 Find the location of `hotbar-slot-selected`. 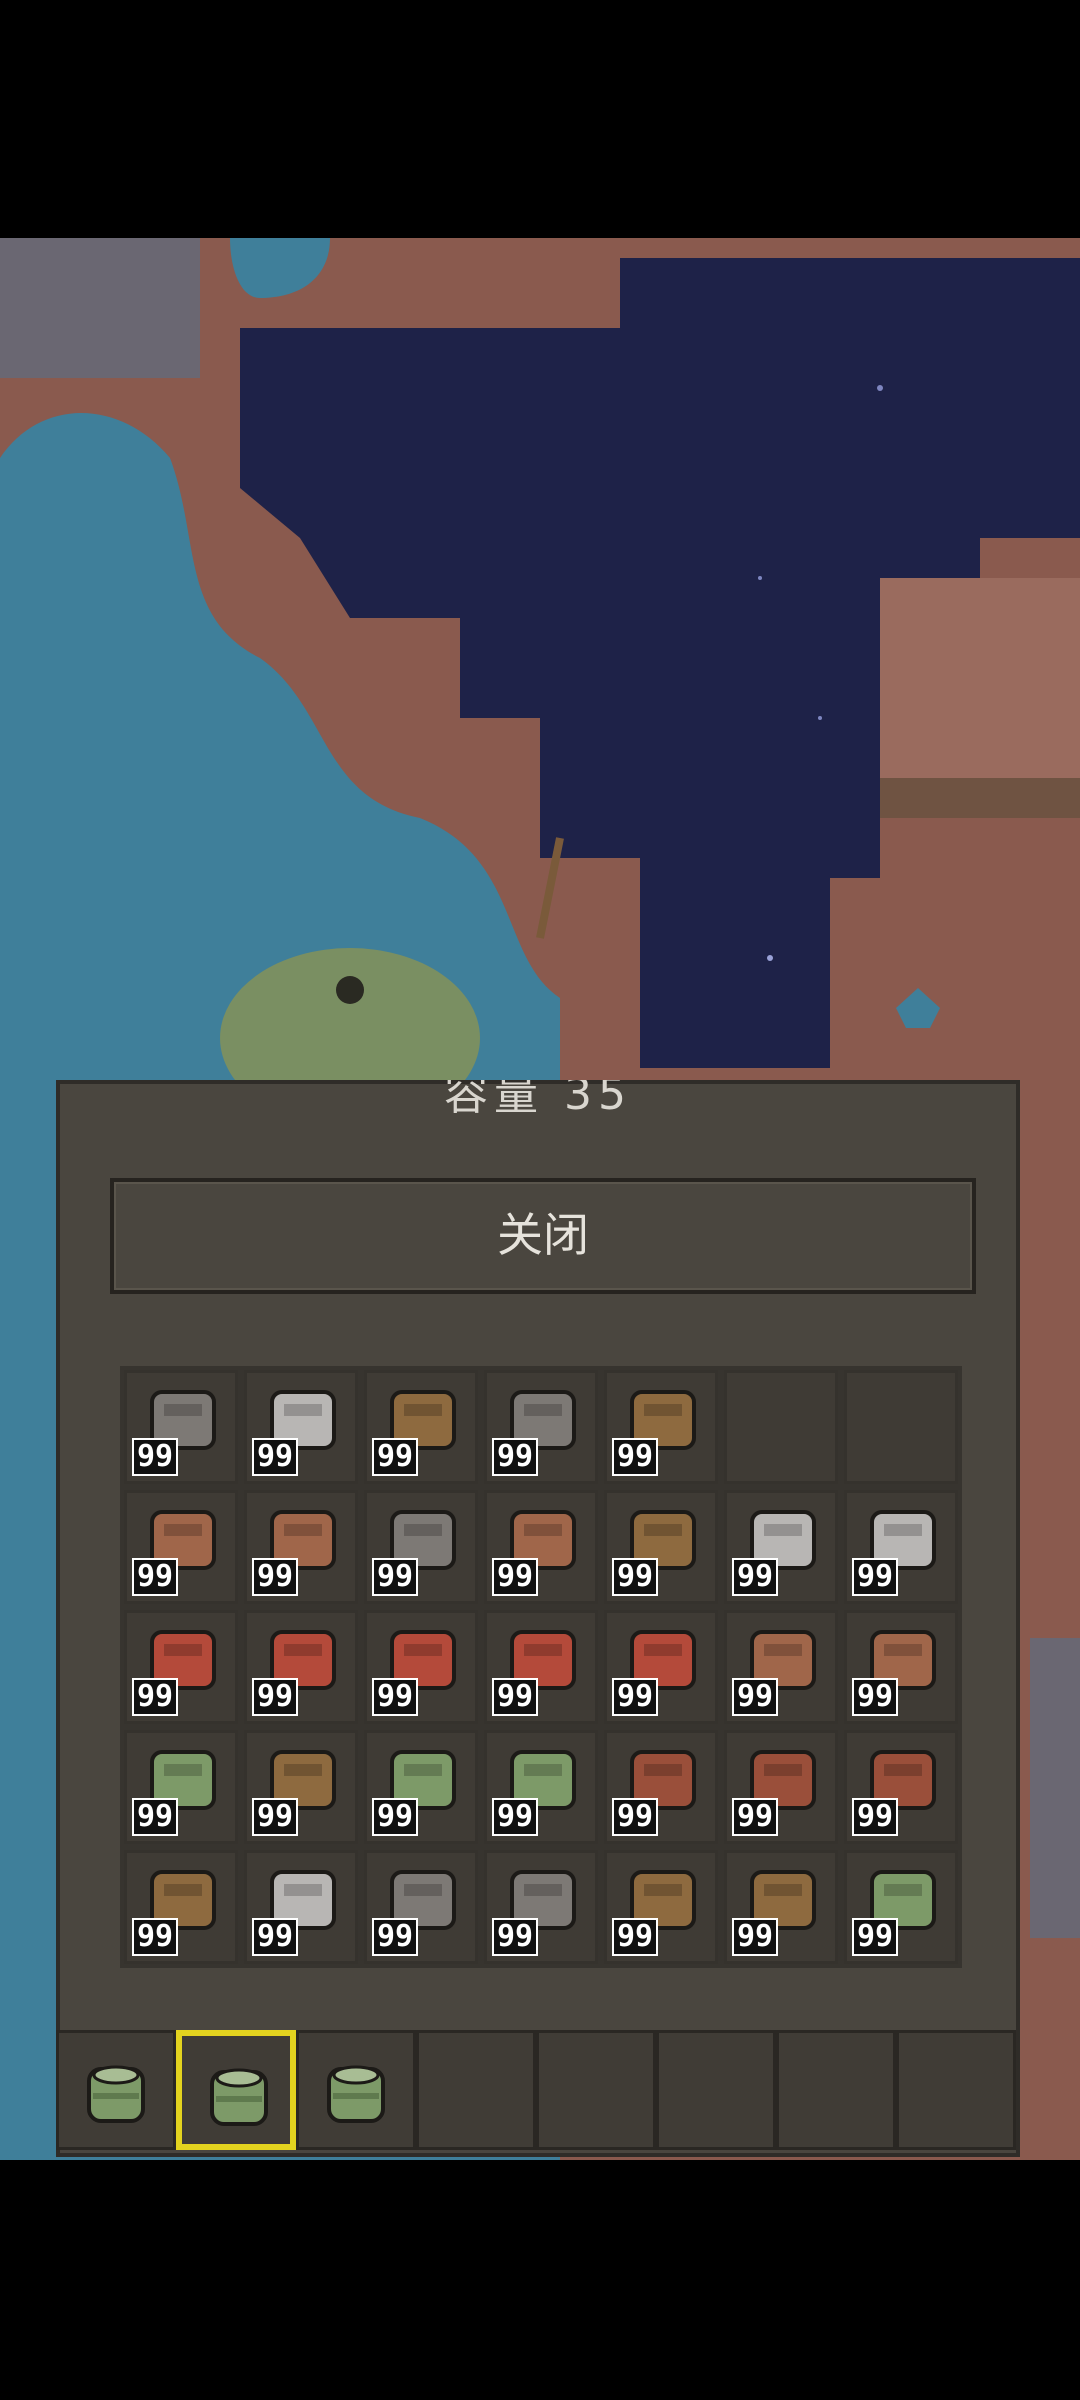

hotbar-slot-selected is located at coordinates (236, 2090).